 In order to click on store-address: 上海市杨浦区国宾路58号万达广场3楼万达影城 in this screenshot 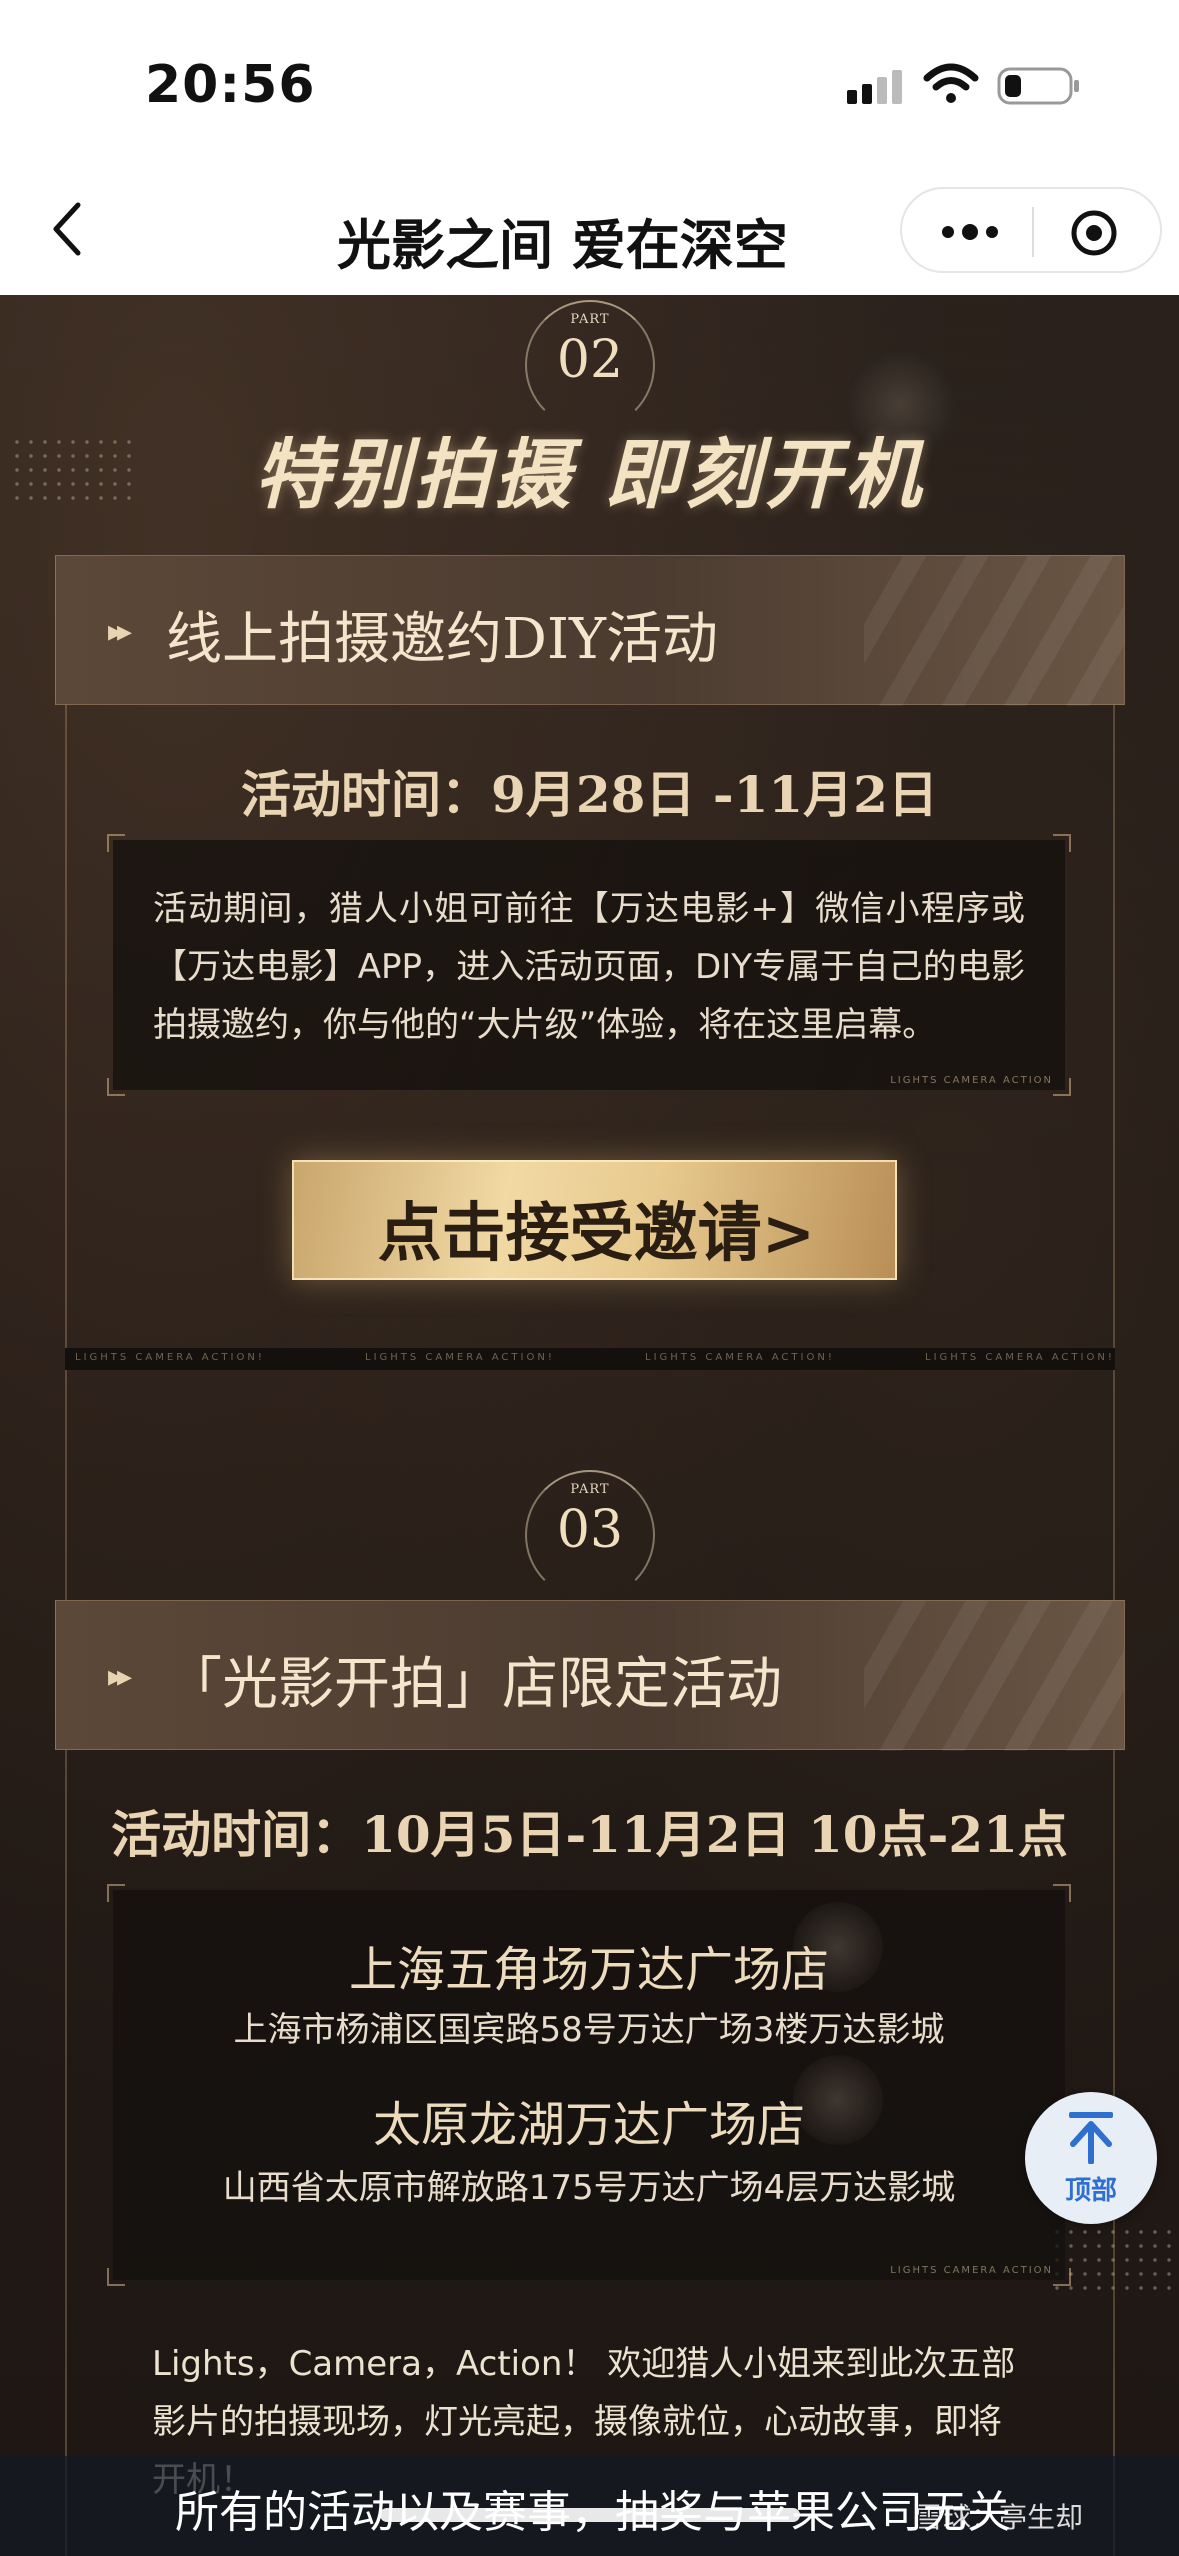, I will do `click(589, 2030)`.